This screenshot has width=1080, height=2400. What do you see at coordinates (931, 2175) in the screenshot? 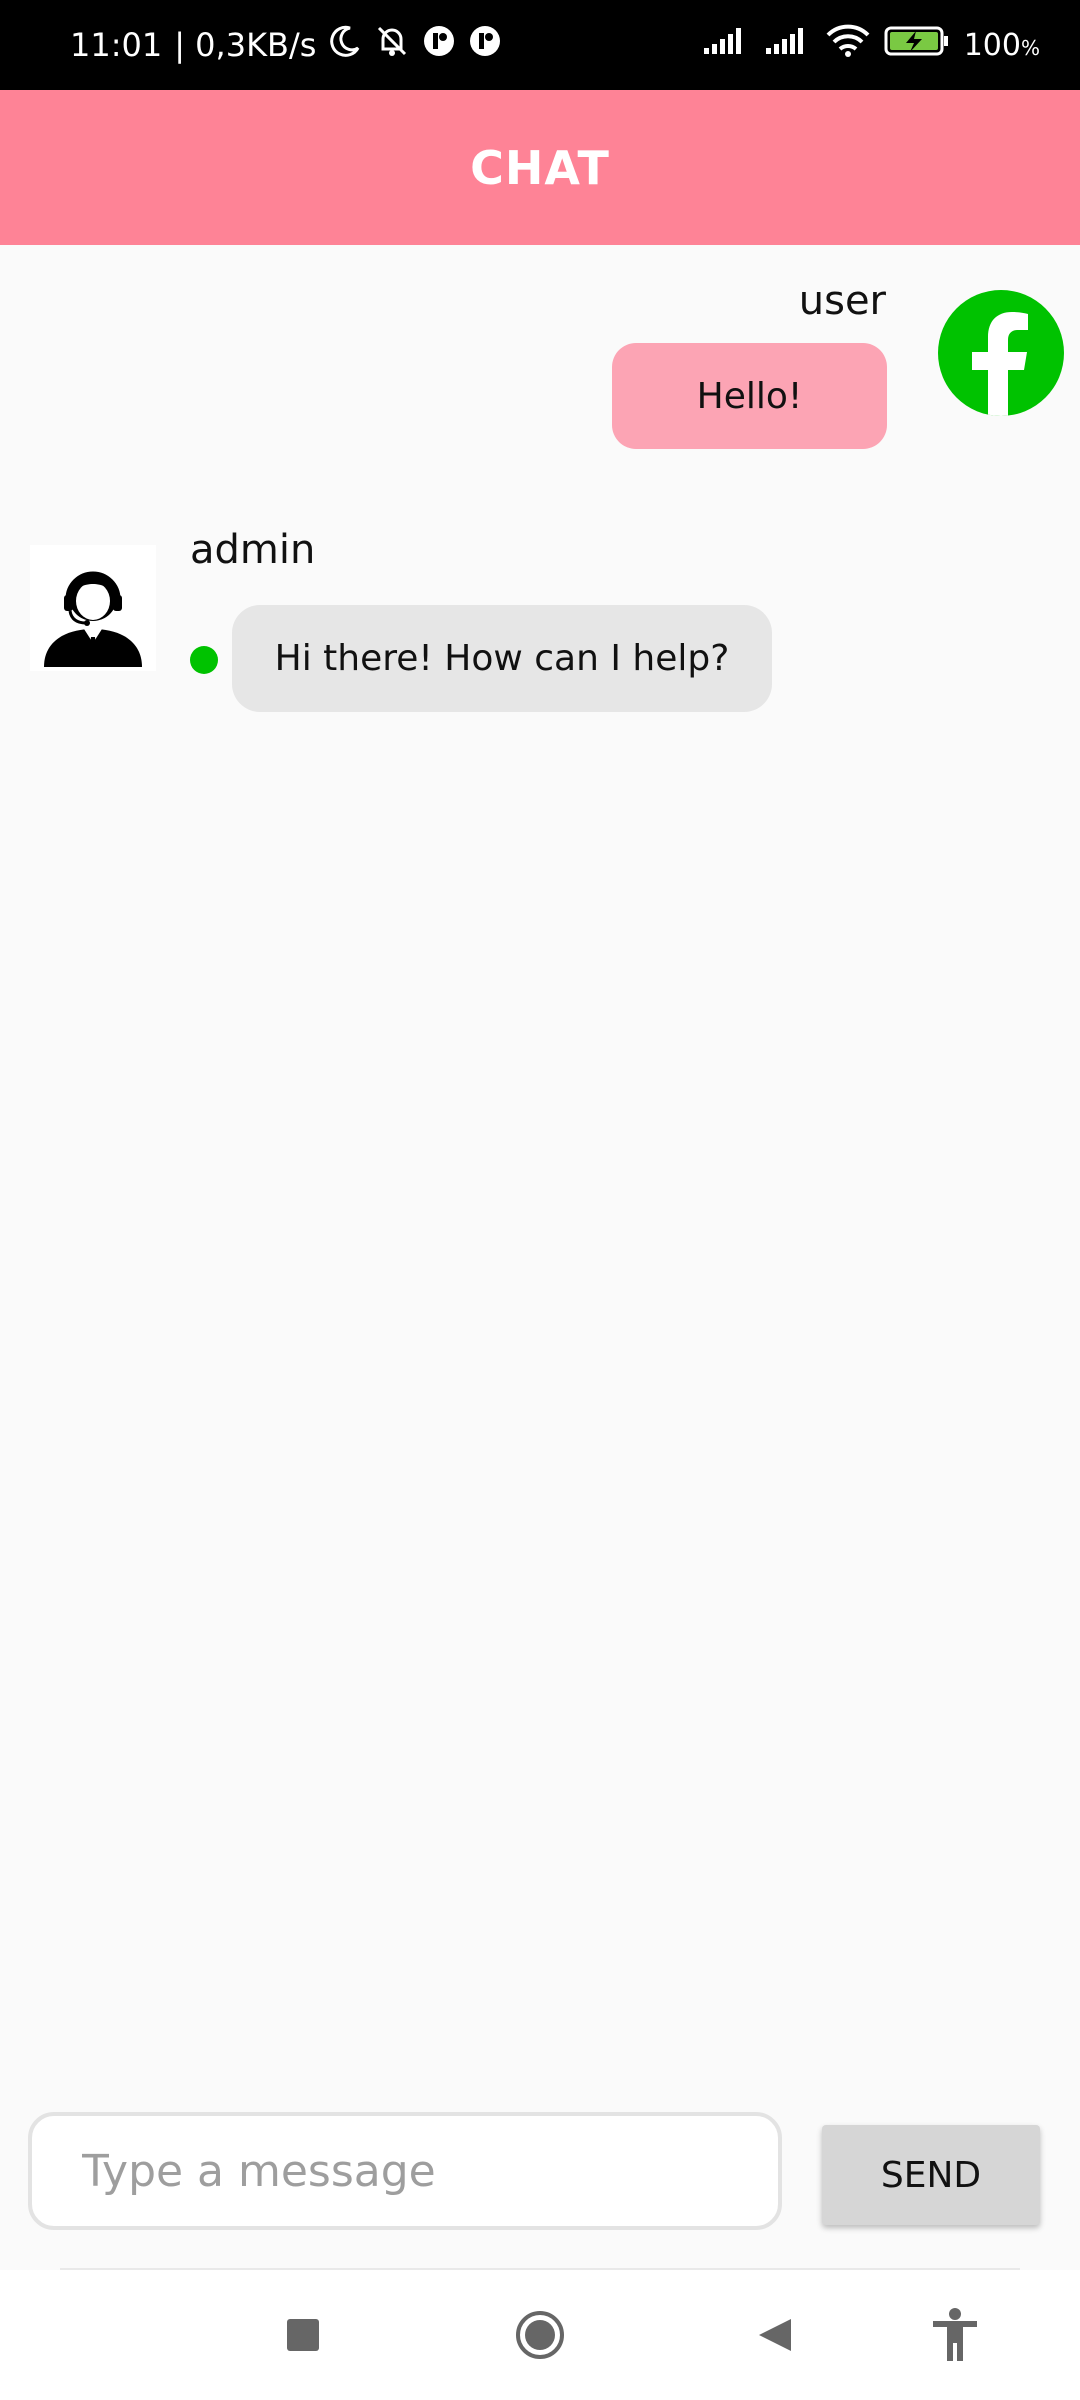
I see `send-button: SEND` at bounding box center [931, 2175].